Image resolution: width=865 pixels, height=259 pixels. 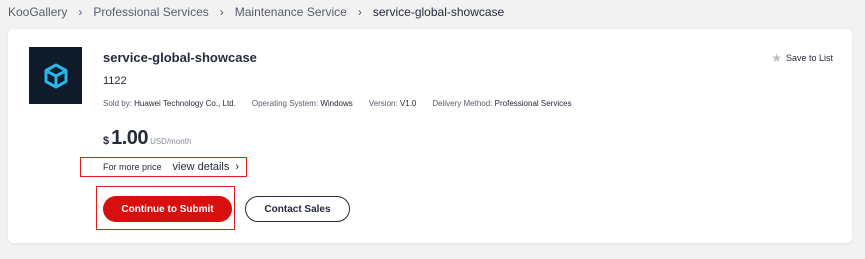 What do you see at coordinates (776, 58) in the screenshot?
I see `star-icon: ★` at bounding box center [776, 58].